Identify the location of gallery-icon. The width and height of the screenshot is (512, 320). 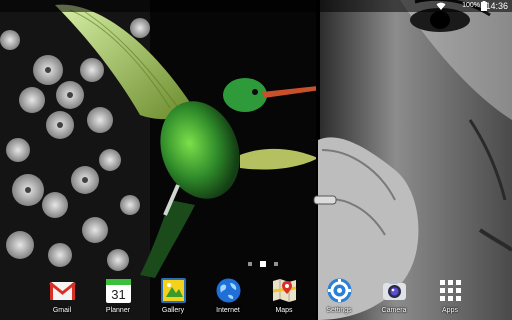
(173, 290).